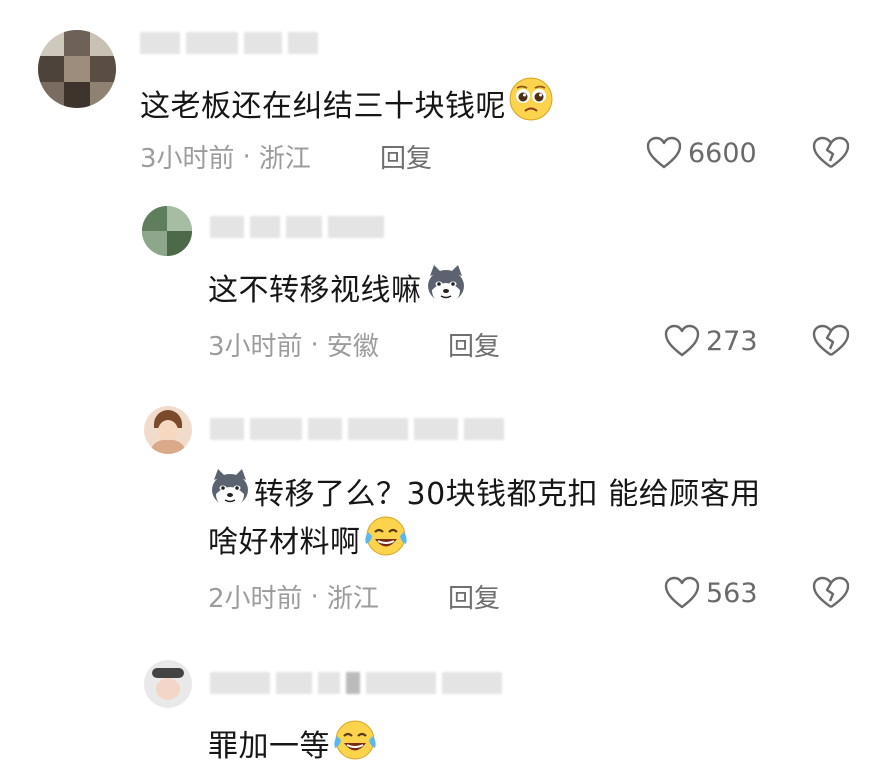 The image size is (896, 776). Describe the element at coordinates (352, 347) in the screenshot. I see `location: 安徽` at that location.